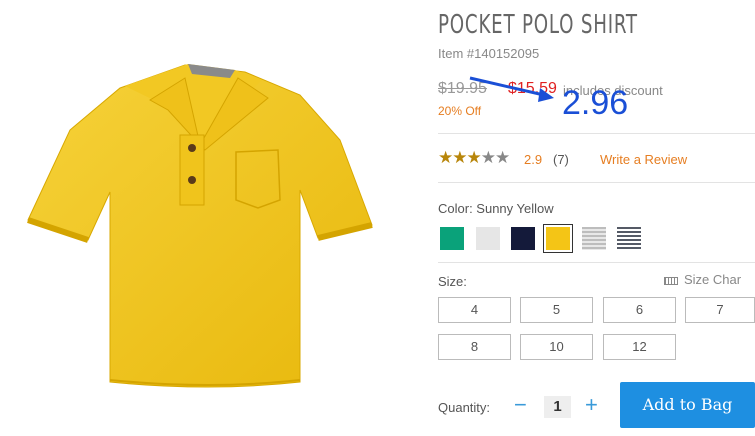 Image resolution: width=755 pixels, height=436 pixels. What do you see at coordinates (557, 407) in the screenshot?
I see `quantity-input: 1` at bounding box center [557, 407].